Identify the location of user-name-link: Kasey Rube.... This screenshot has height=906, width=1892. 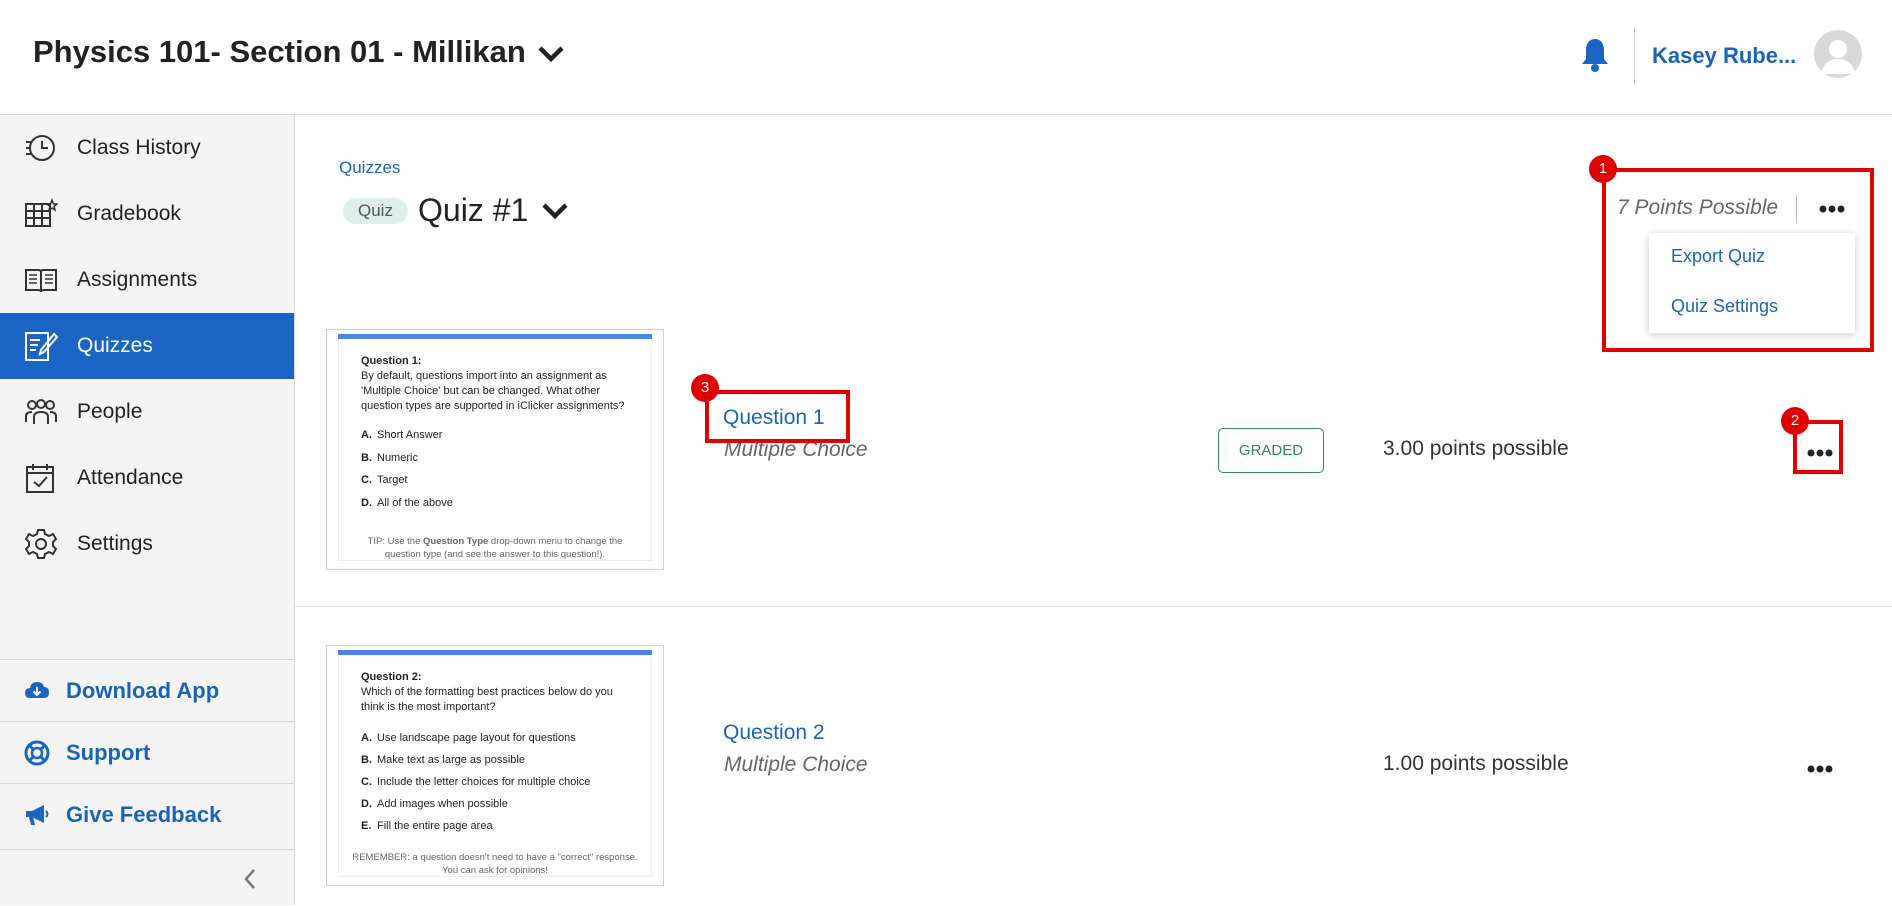
(1724, 56).